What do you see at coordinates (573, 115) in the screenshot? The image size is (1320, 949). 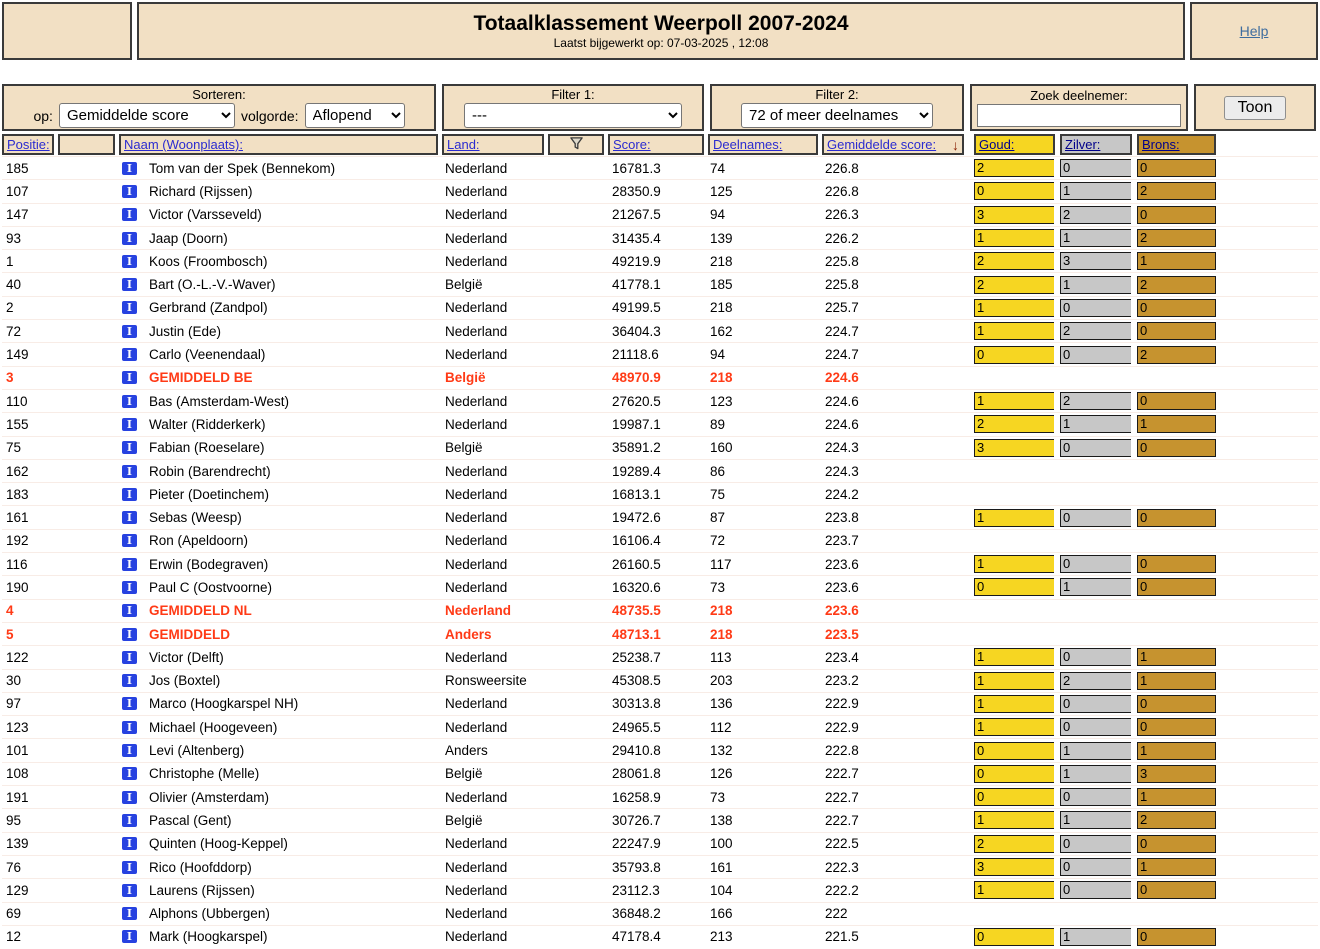 I see `filter1-select: ---` at bounding box center [573, 115].